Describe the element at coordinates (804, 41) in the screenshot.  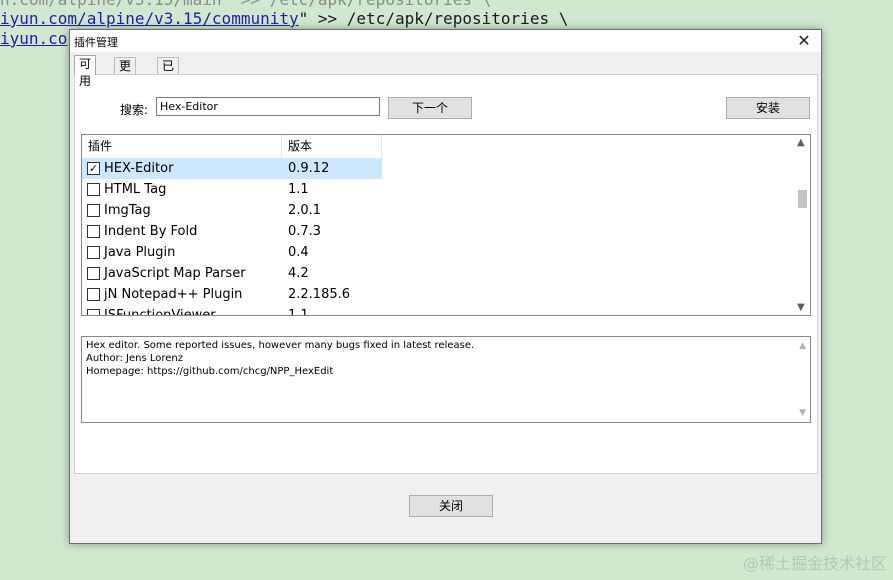
I see `close-icon: ✕` at that location.